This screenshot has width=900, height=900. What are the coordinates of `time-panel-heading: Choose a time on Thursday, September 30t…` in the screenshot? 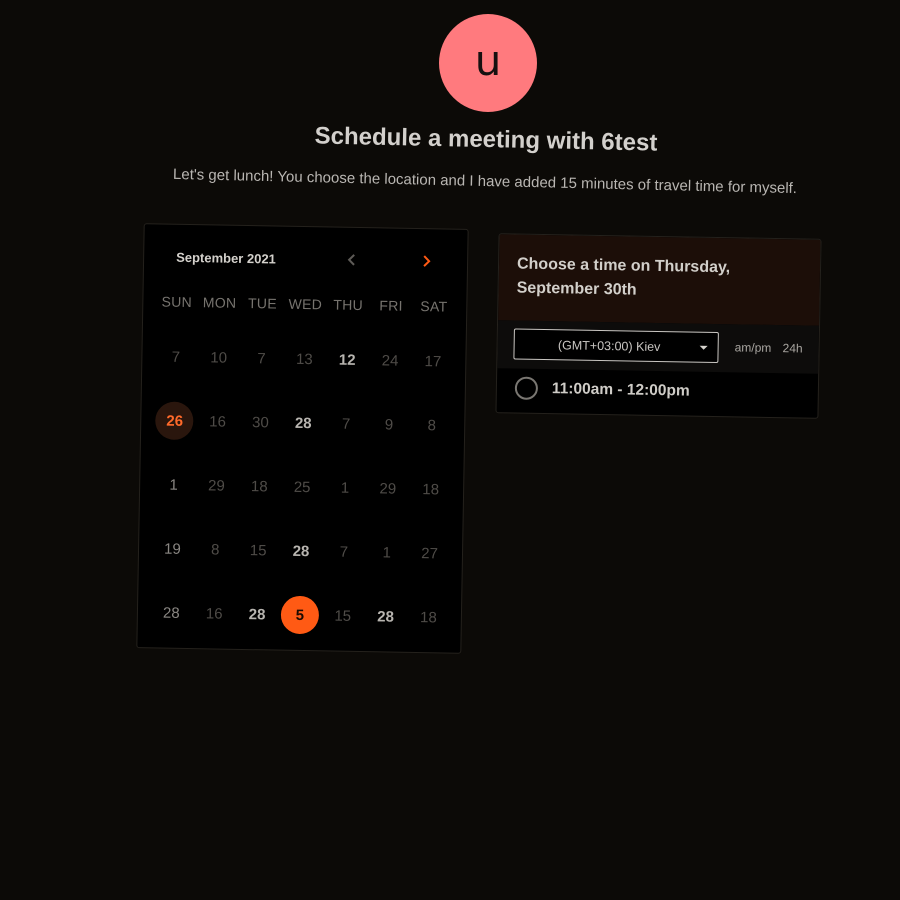 It's located at (659, 280).